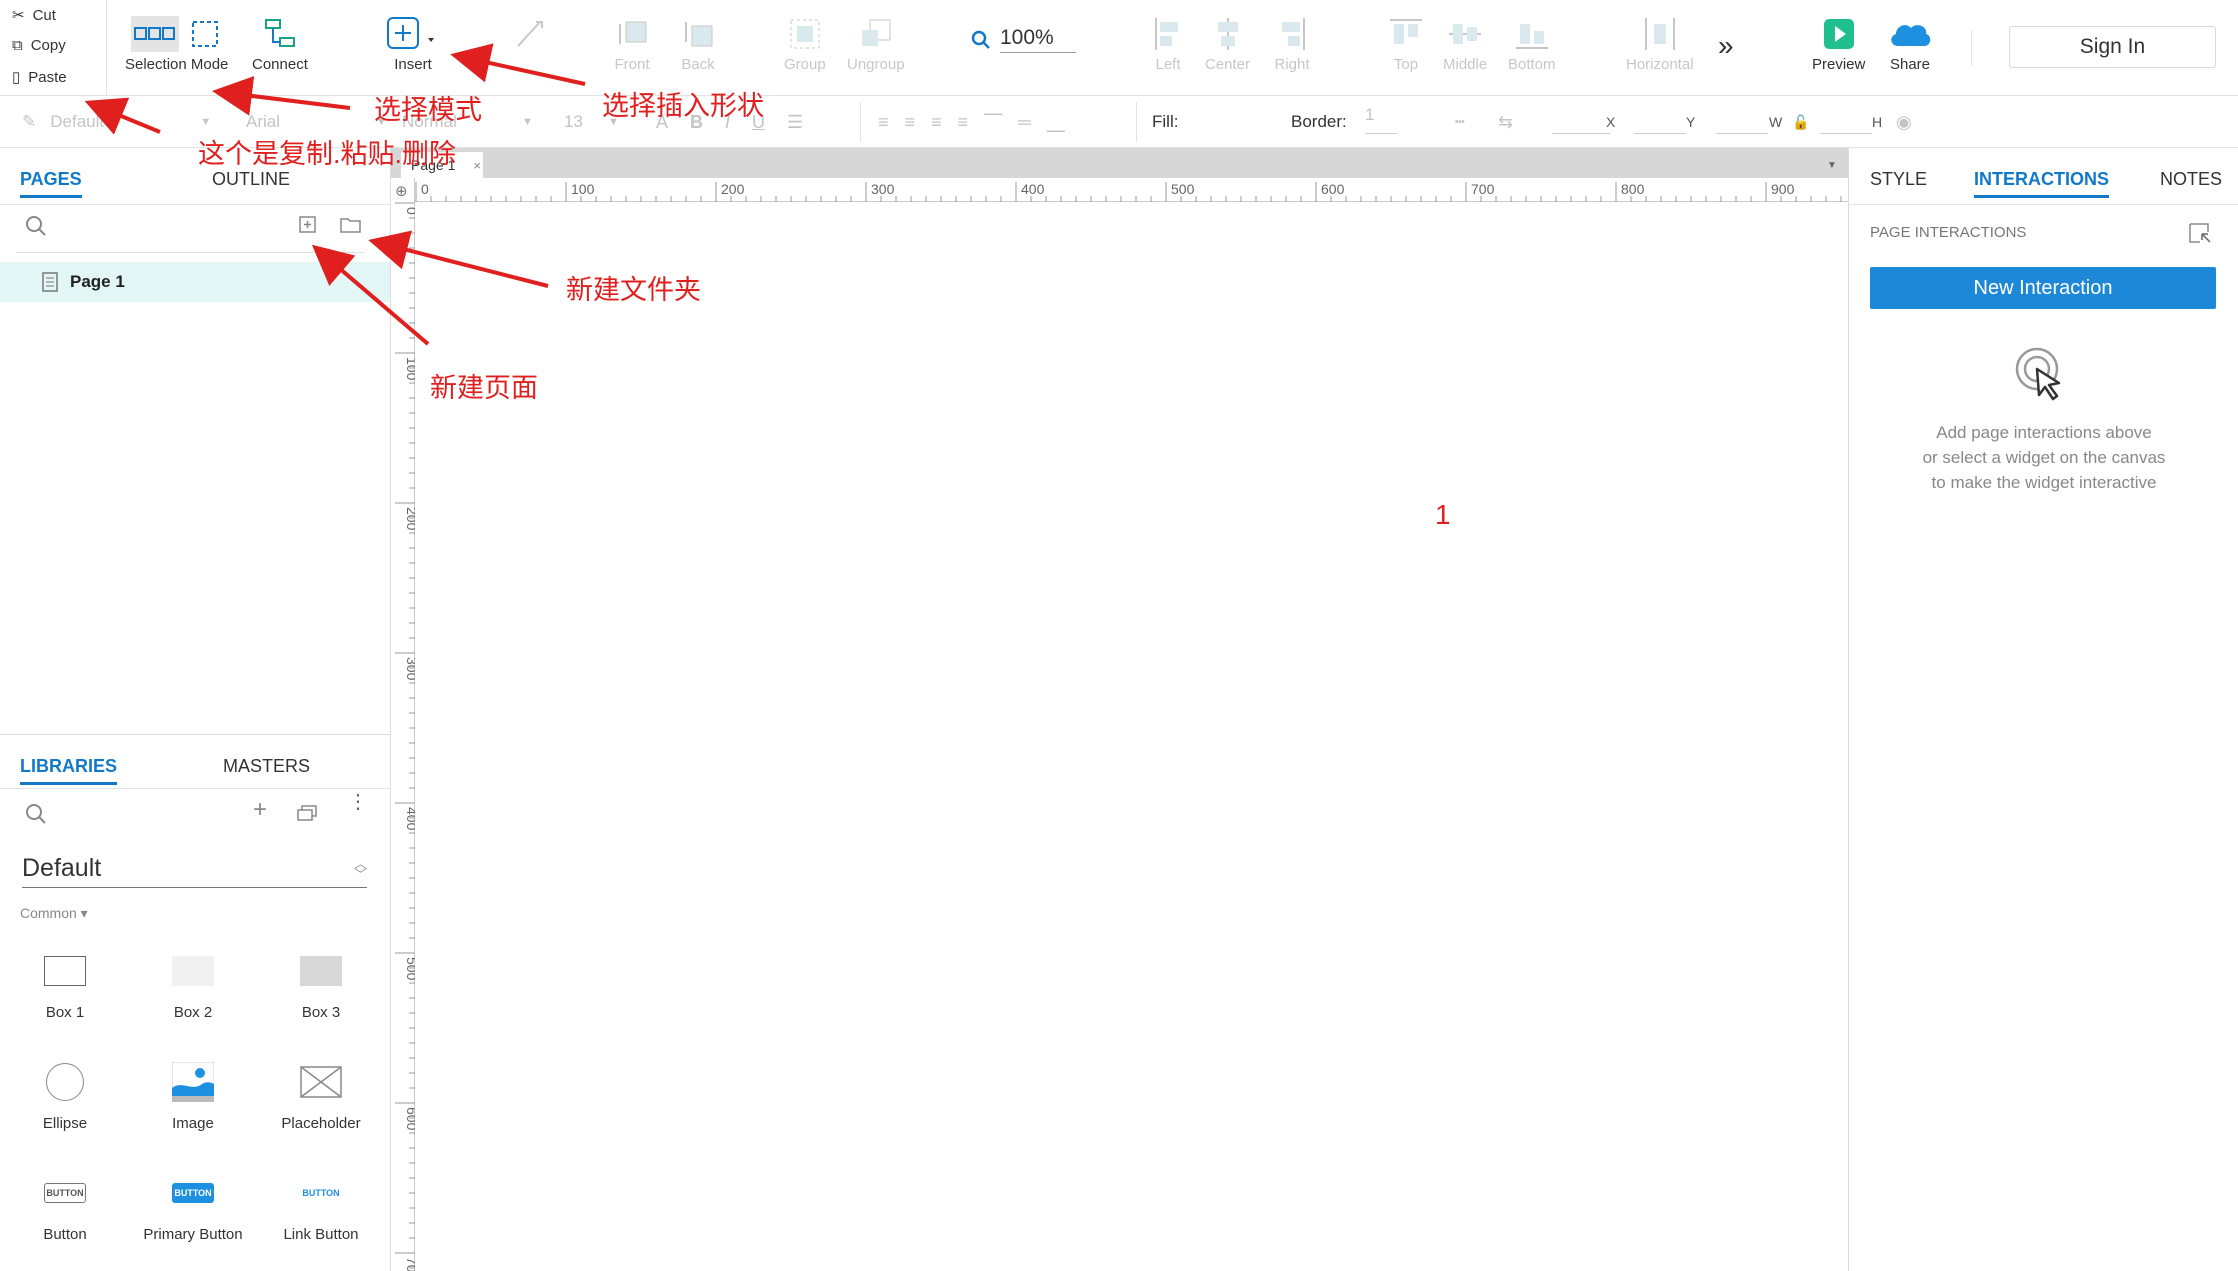 The height and width of the screenshot is (1271, 2238). I want to click on align-middle-button: Middle, so click(1465, 42).